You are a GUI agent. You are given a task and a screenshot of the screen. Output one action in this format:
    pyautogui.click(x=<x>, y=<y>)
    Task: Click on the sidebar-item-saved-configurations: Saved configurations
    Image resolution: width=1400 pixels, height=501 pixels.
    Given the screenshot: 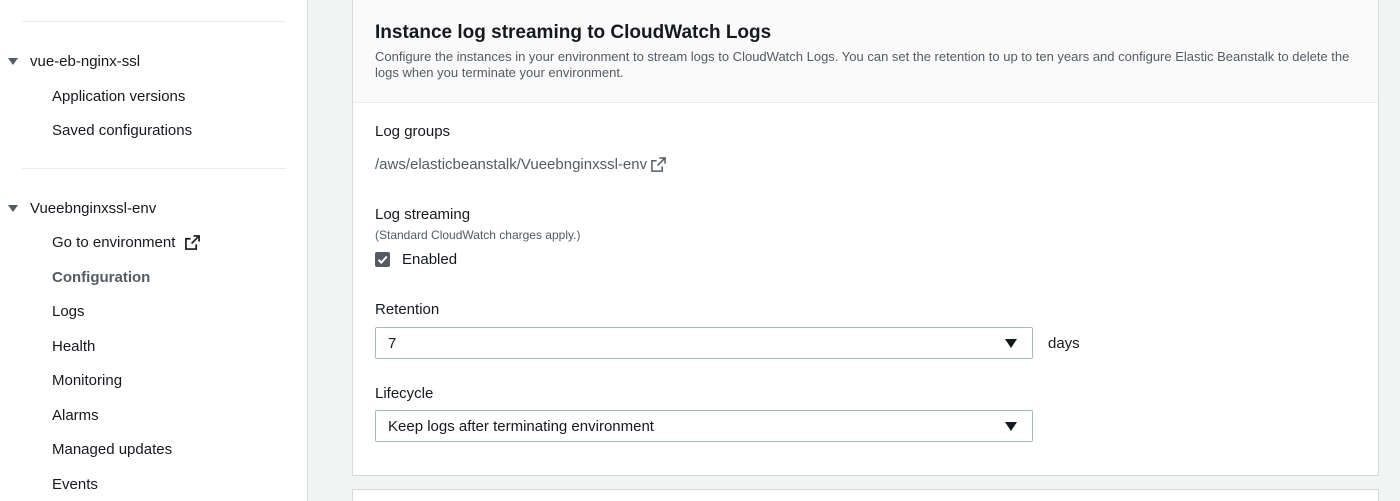 What is the action you would take?
    pyautogui.click(x=122, y=130)
    